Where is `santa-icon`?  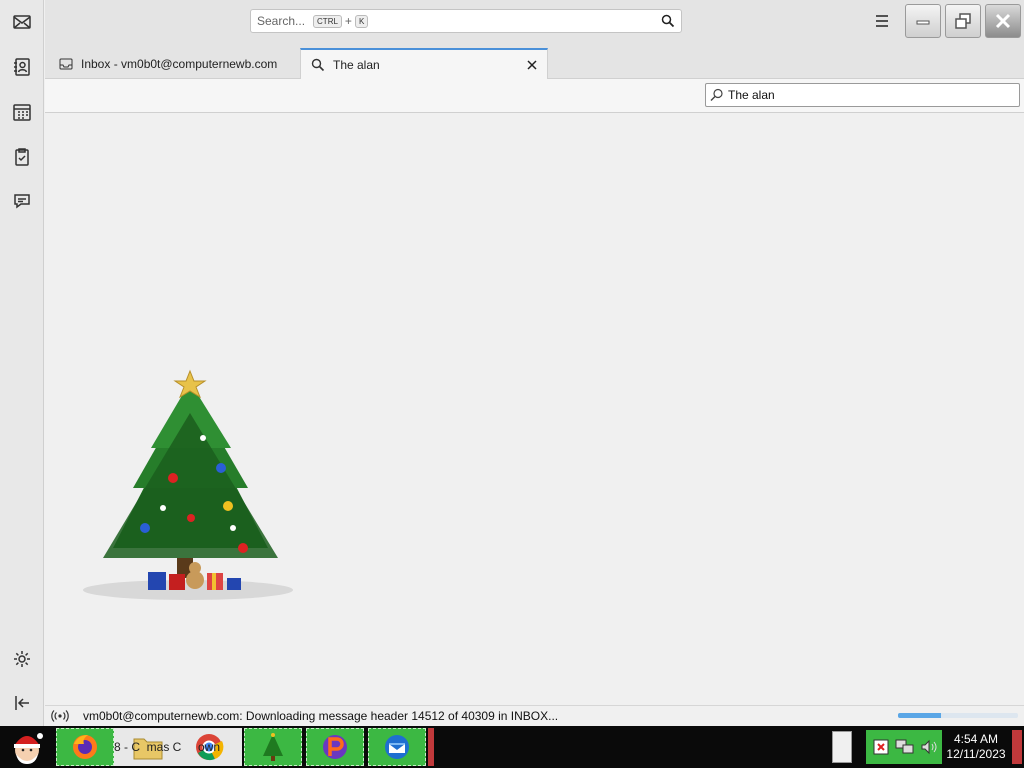
santa-icon is located at coordinates (28, 748).